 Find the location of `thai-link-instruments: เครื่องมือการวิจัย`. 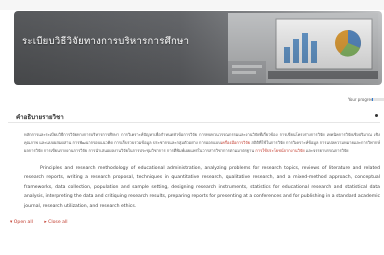

thai-link-instruments: เครื่องมือการวิจัย is located at coordinates (235, 142).